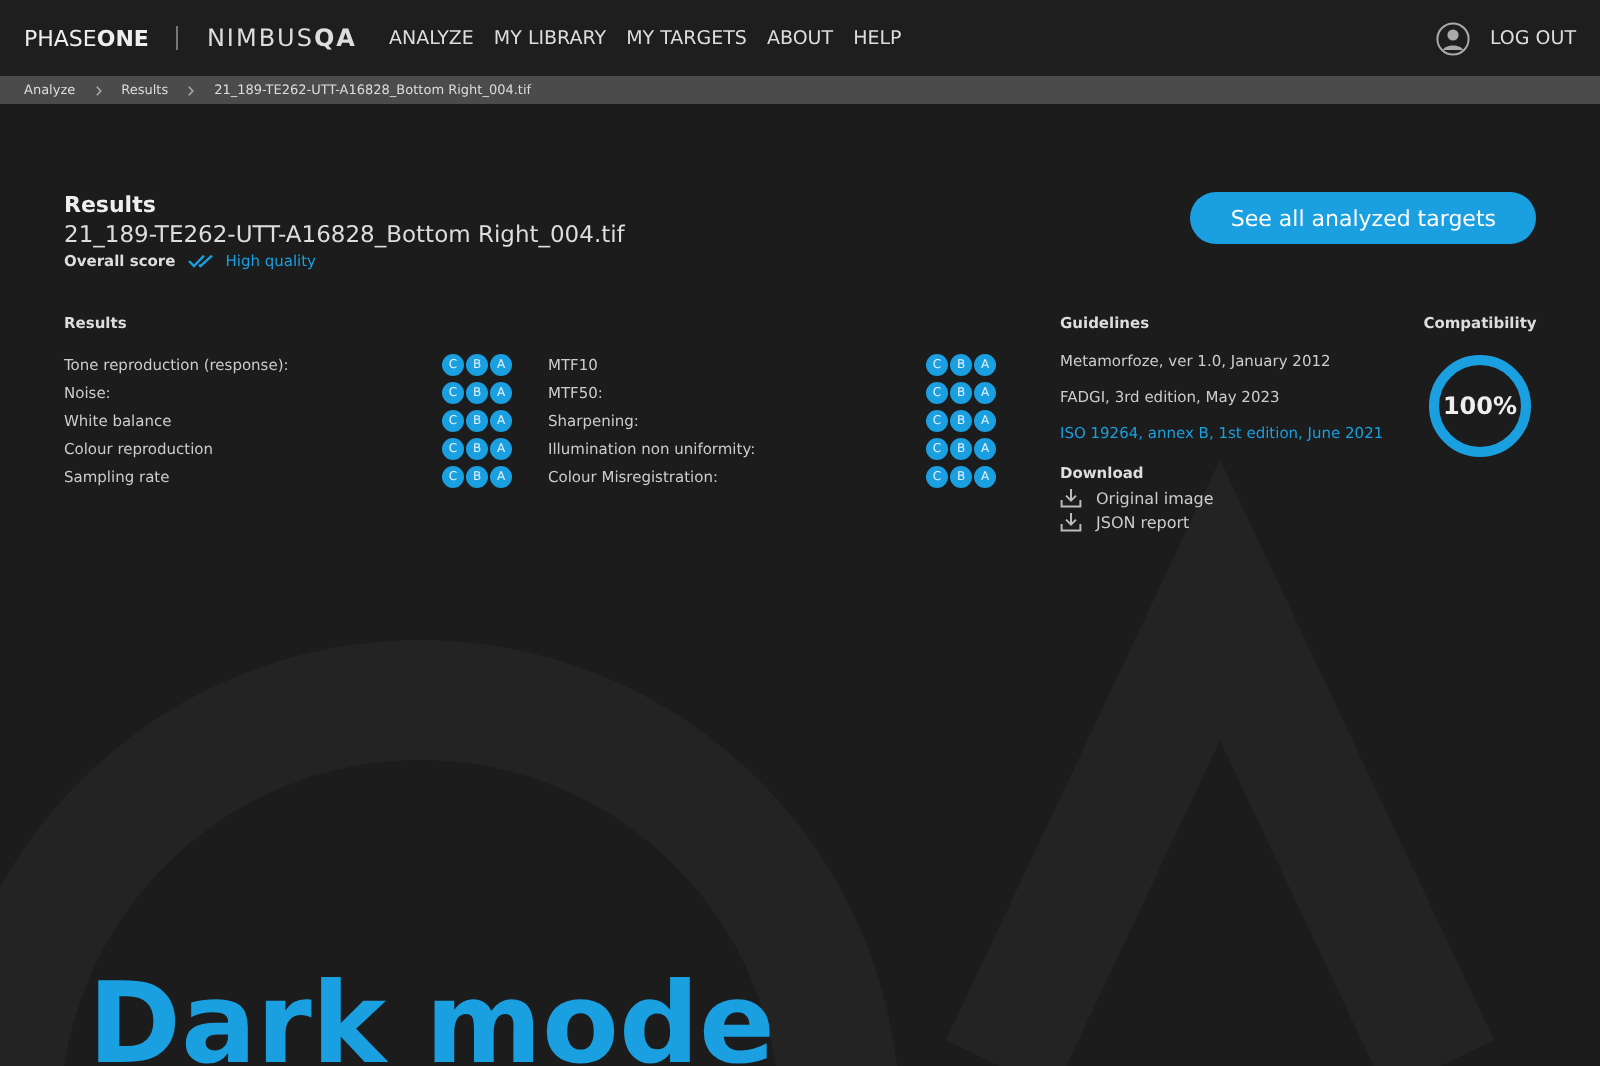  I want to click on nav-link: MY LIBRARY, so click(550, 38).